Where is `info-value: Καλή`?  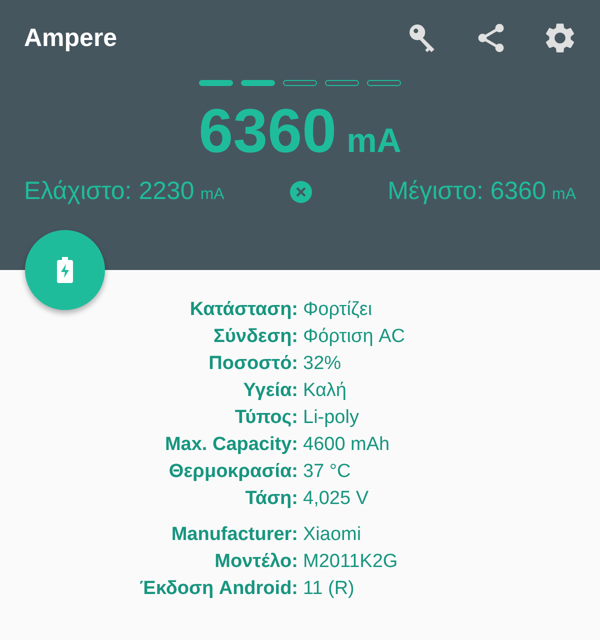
info-value: Καλή is located at coordinates (324, 391).